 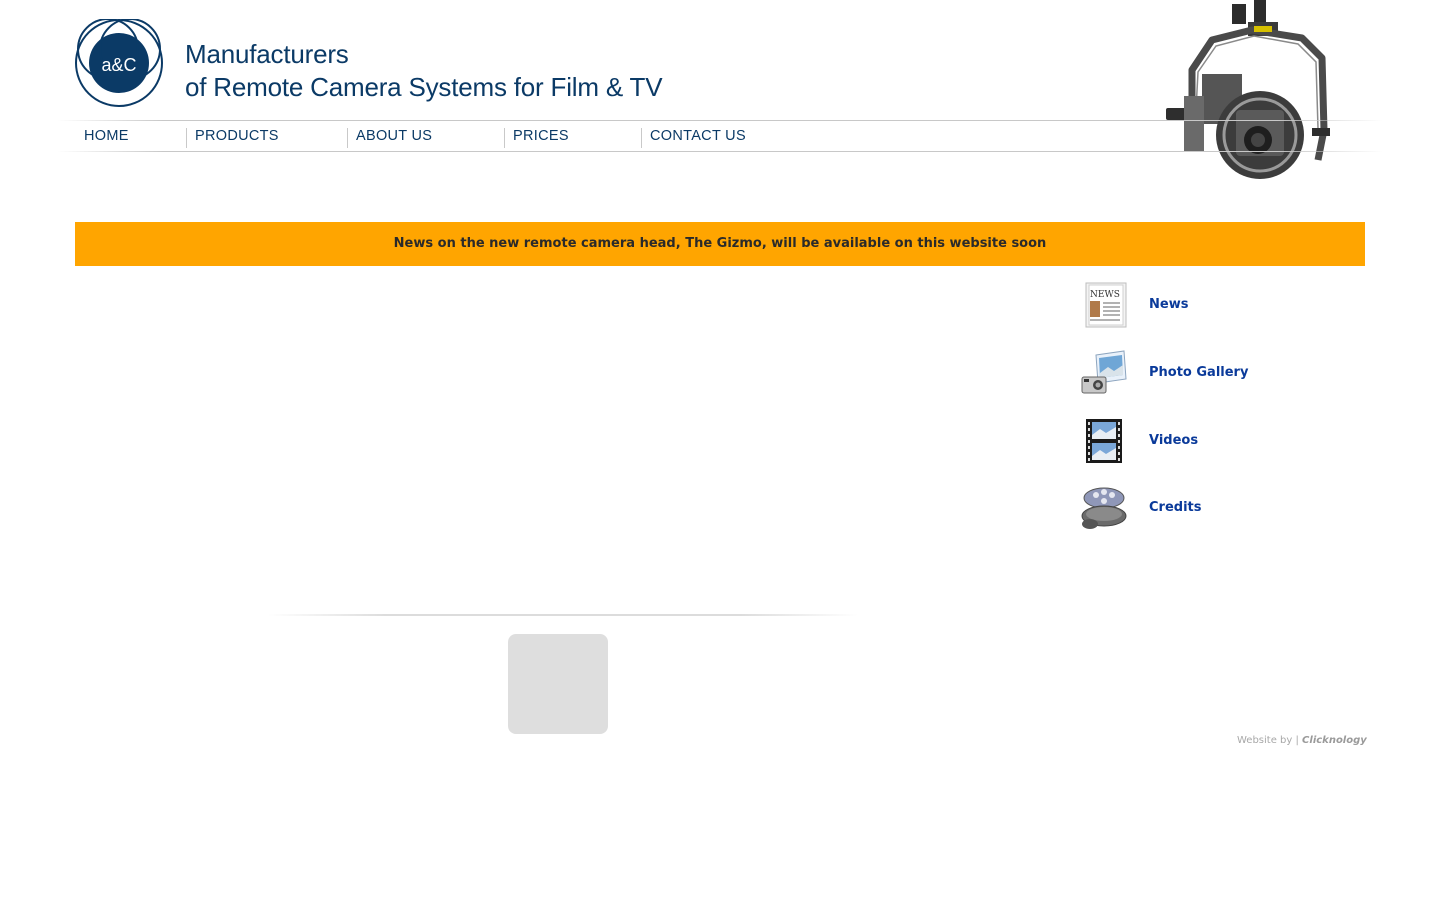 I want to click on content-divider, so click(x=563, y=615).